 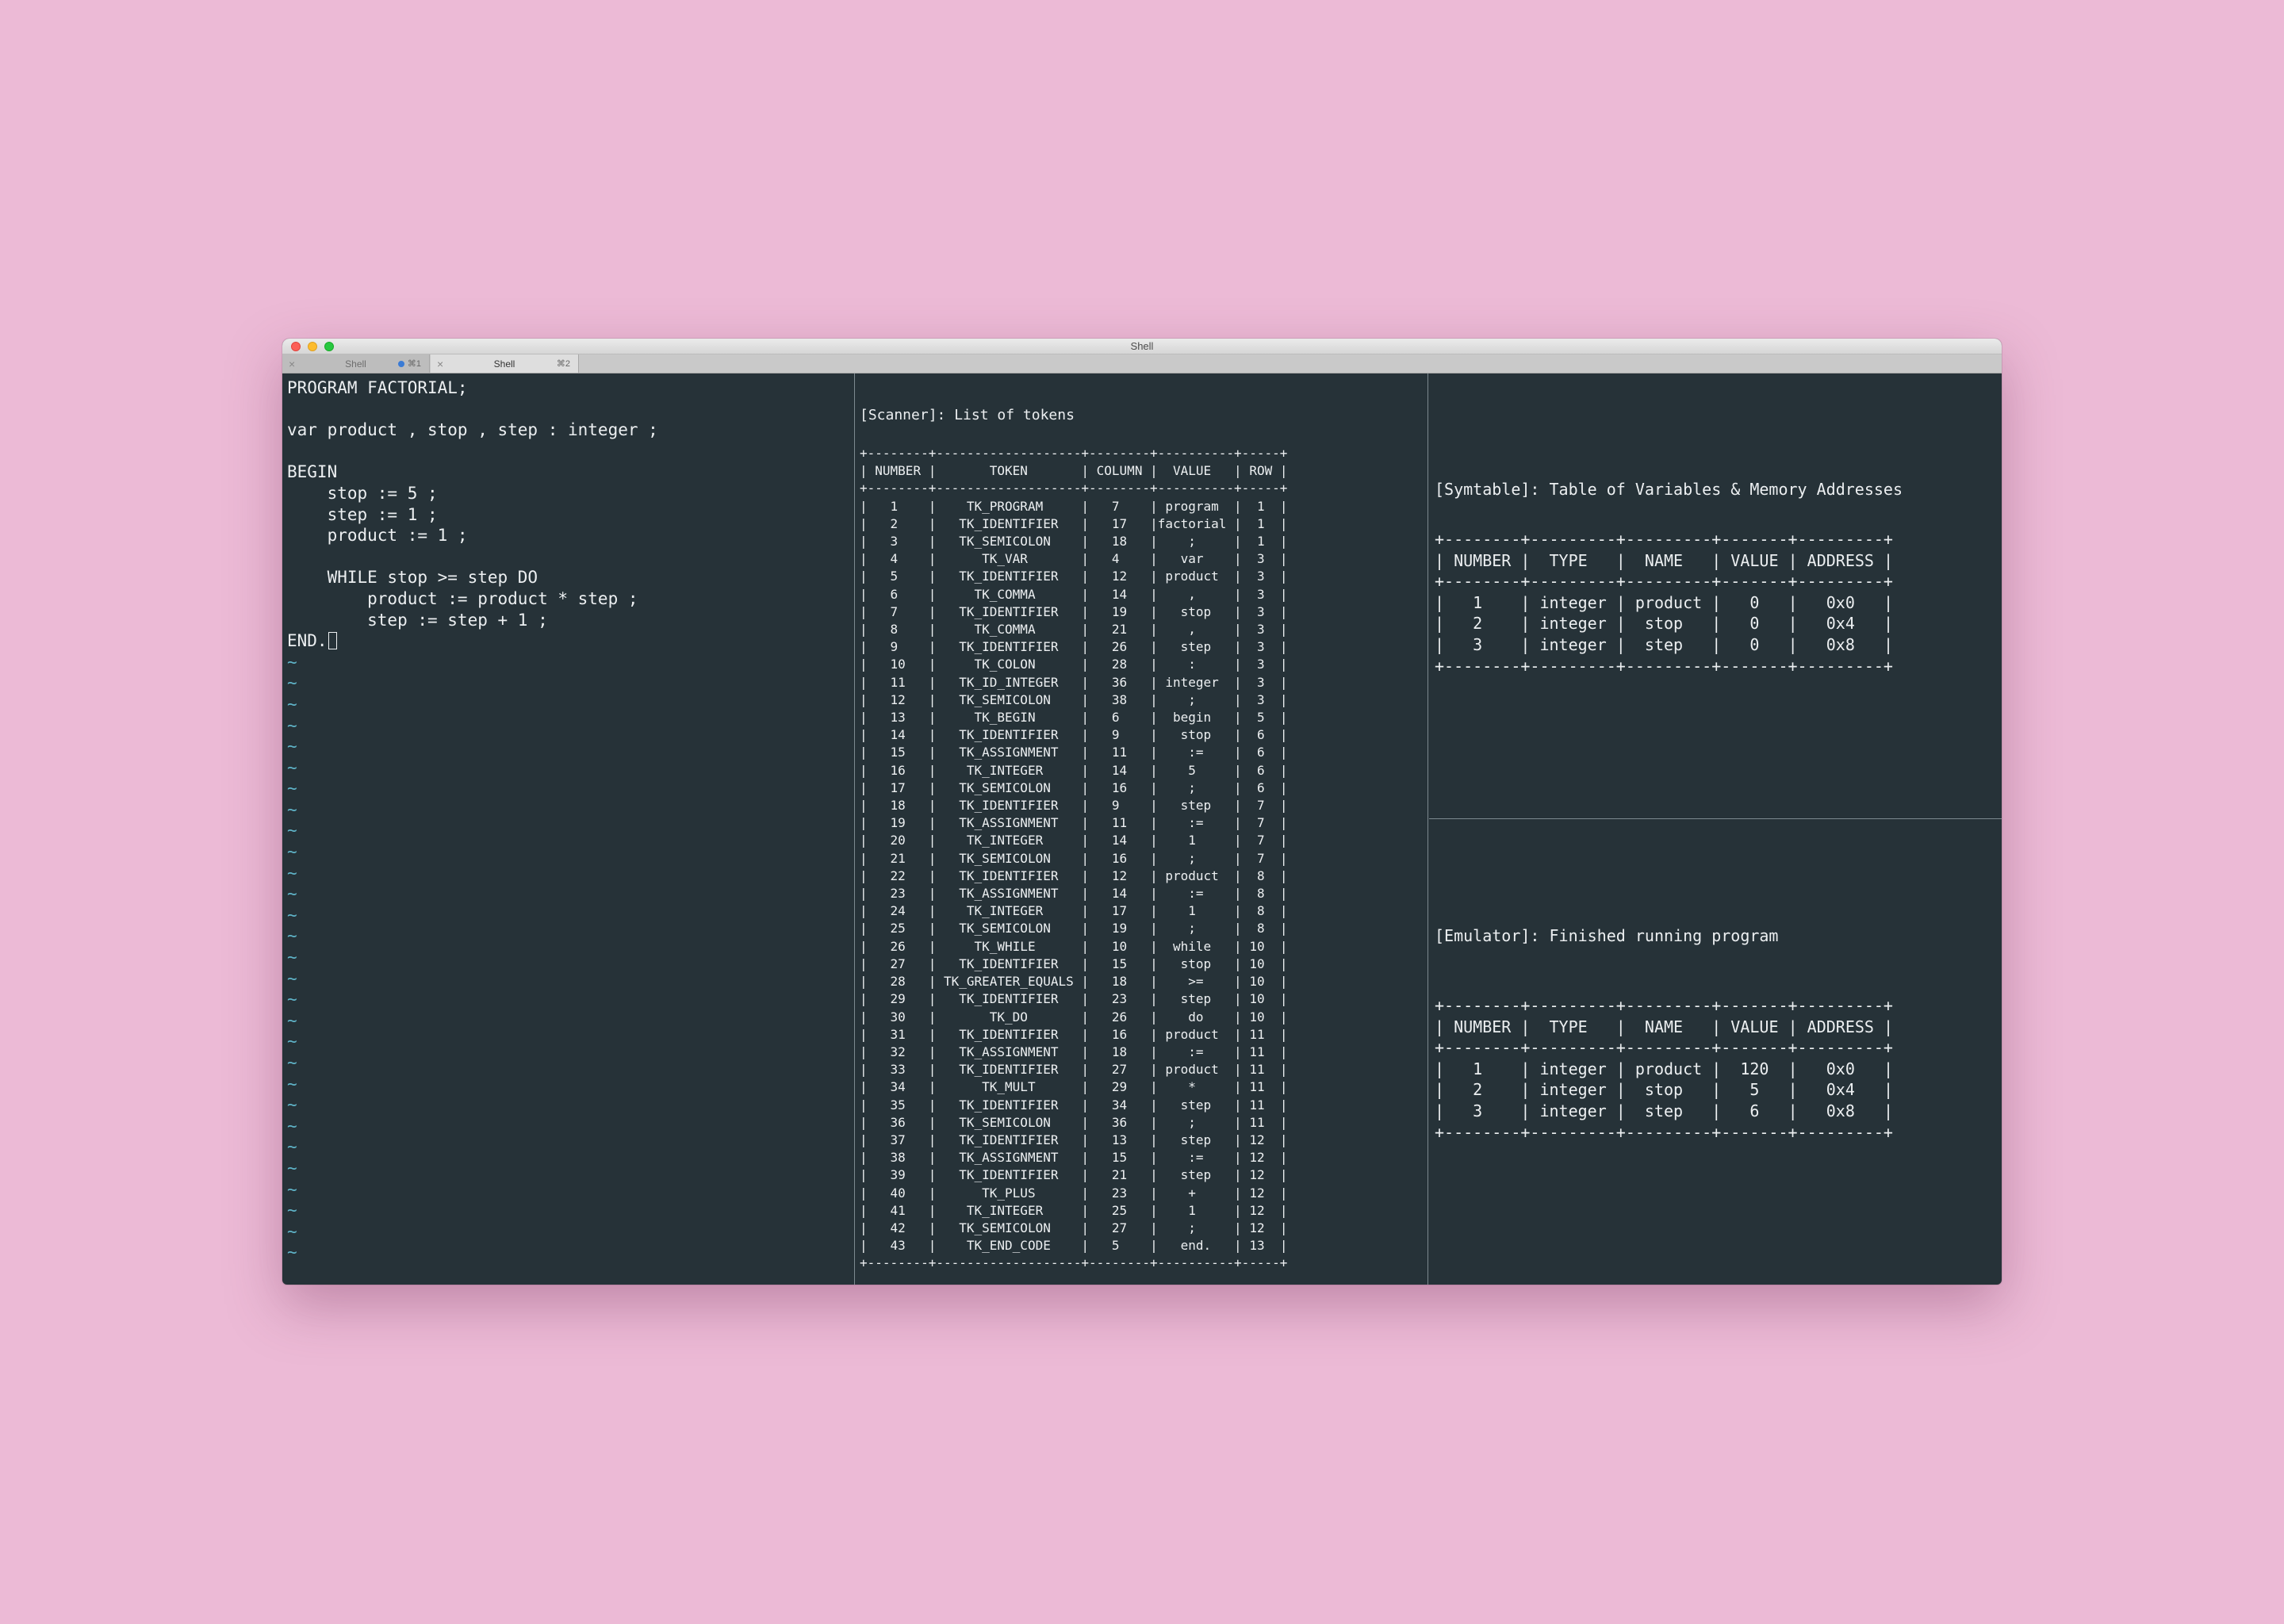 I want to click on table-row: | 41 | TK_INTEGER | 25 | 1 | 12 |, so click(x=1074, y=1210).